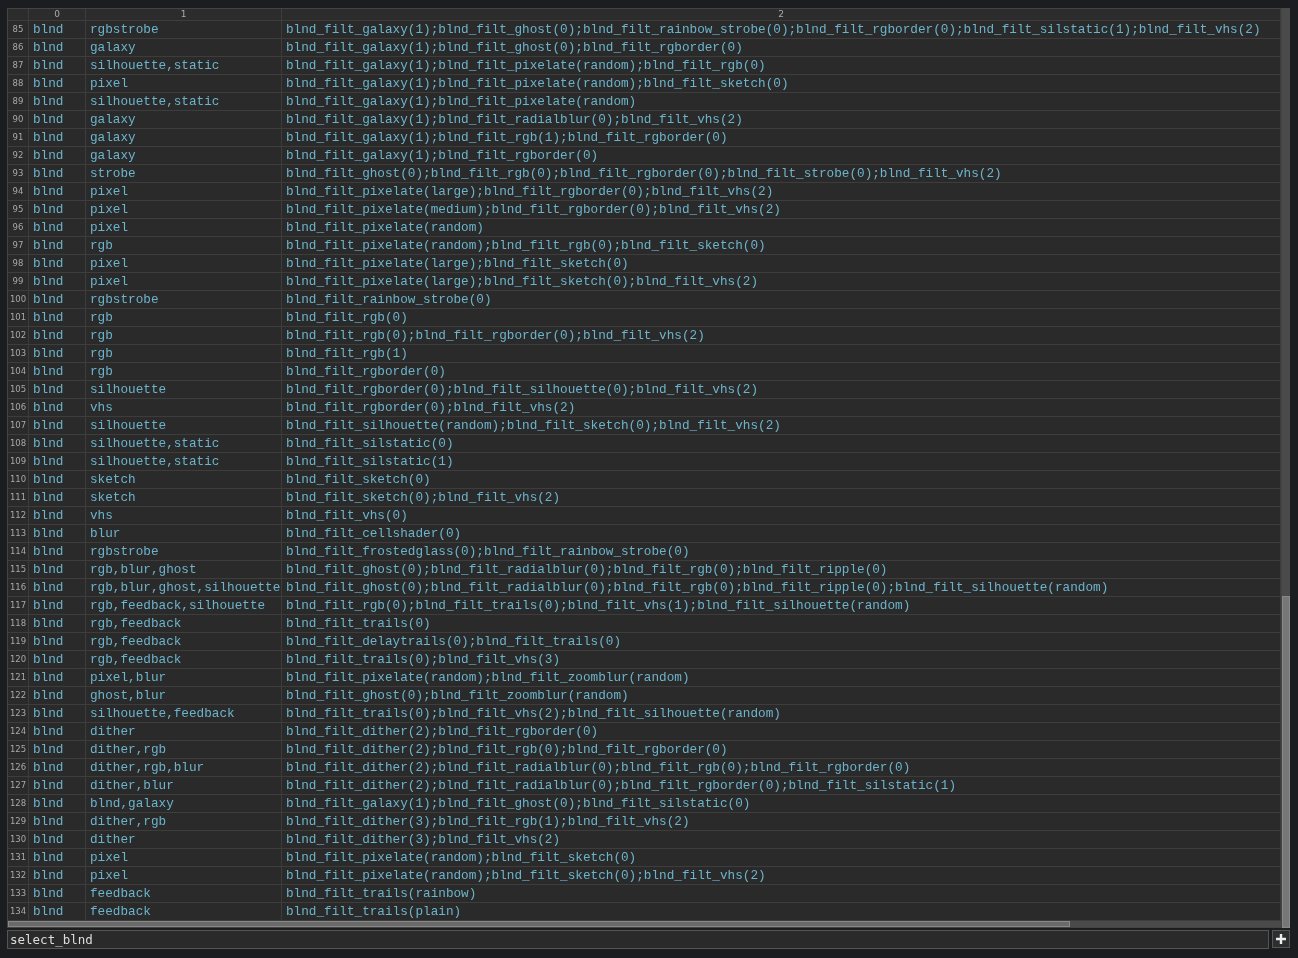 Image resolution: width=1298 pixels, height=958 pixels. What do you see at coordinates (18, 678) in the screenshot?
I see `row-number: 121` at bounding box center [18, 678].